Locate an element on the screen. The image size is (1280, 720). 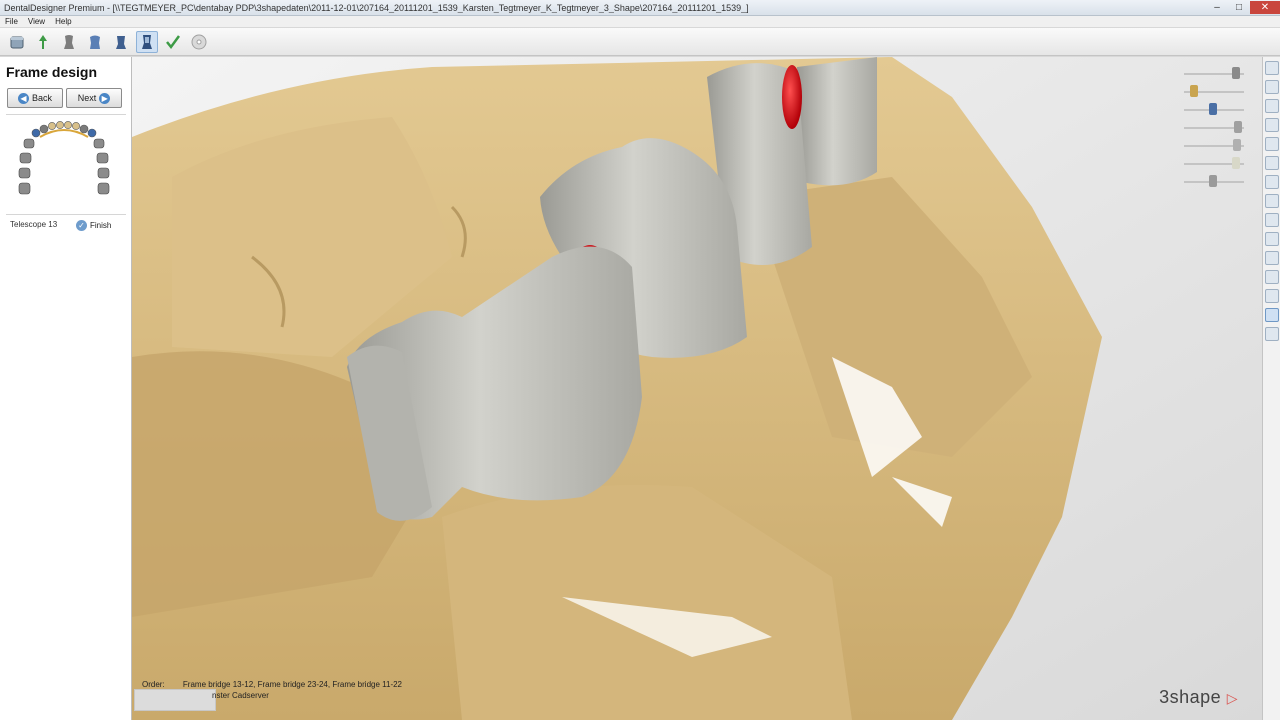
brand-mark-icon: ▷ is located at coordinates (1232, 698).